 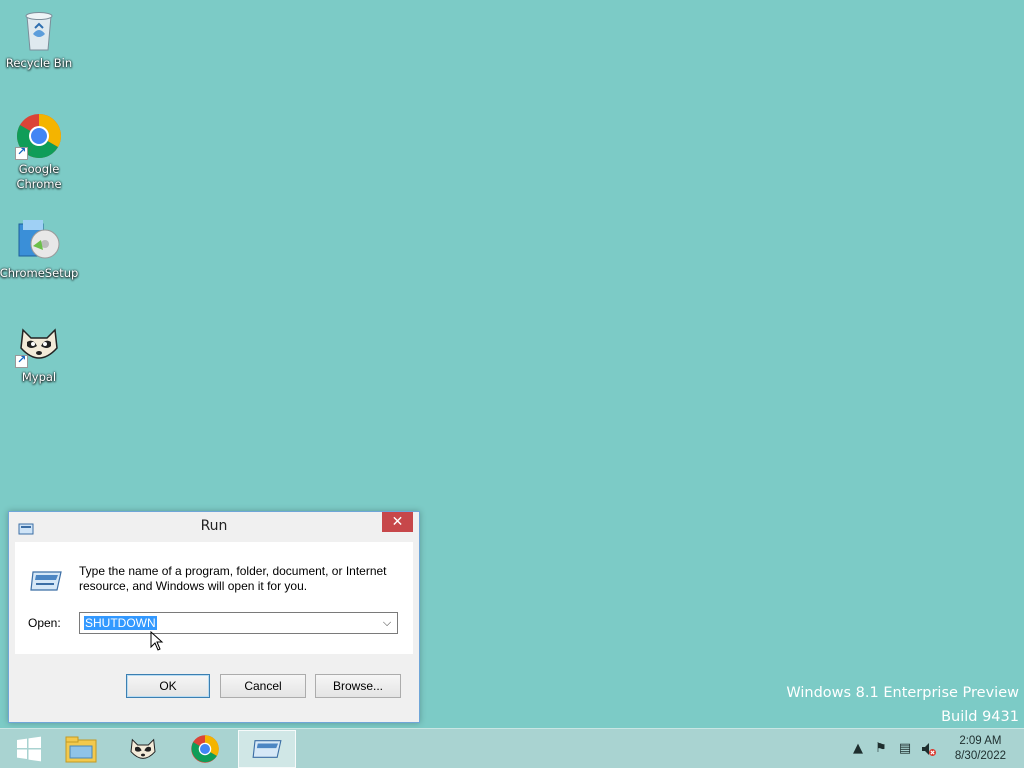 I want to click on installer-icon, so click(x=39, y=240).